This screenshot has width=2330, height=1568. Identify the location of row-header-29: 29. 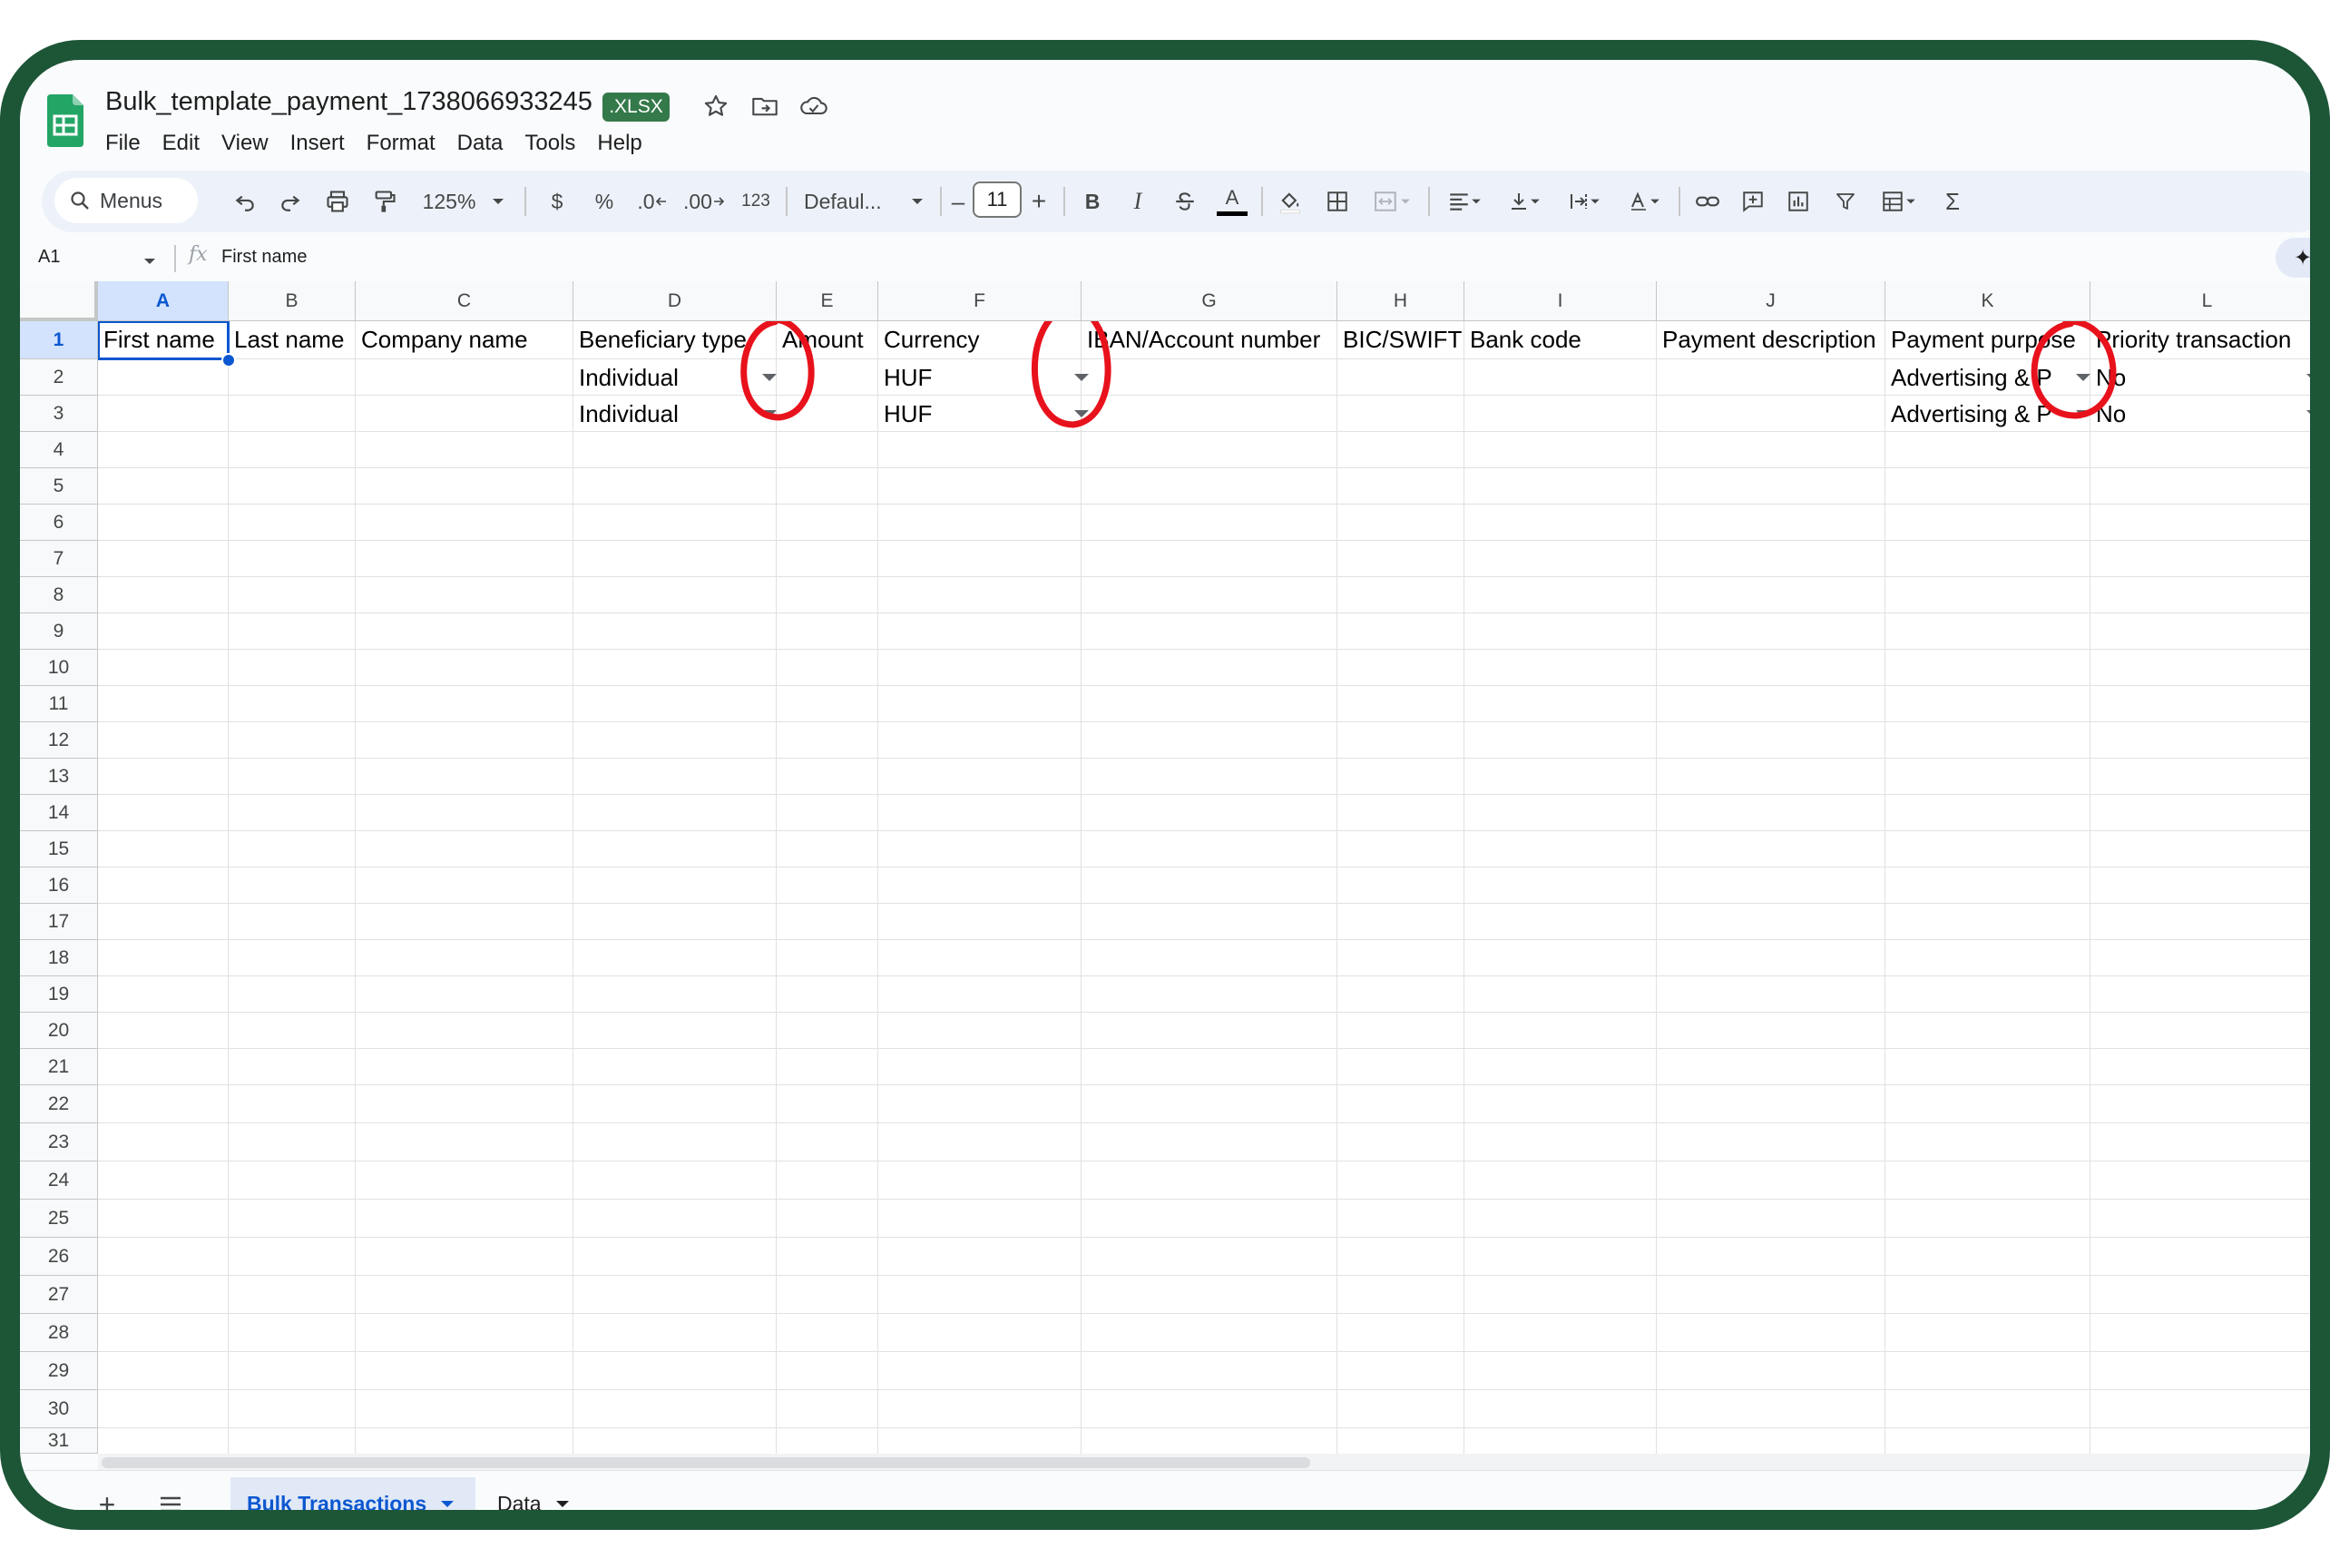
(59, 1371).